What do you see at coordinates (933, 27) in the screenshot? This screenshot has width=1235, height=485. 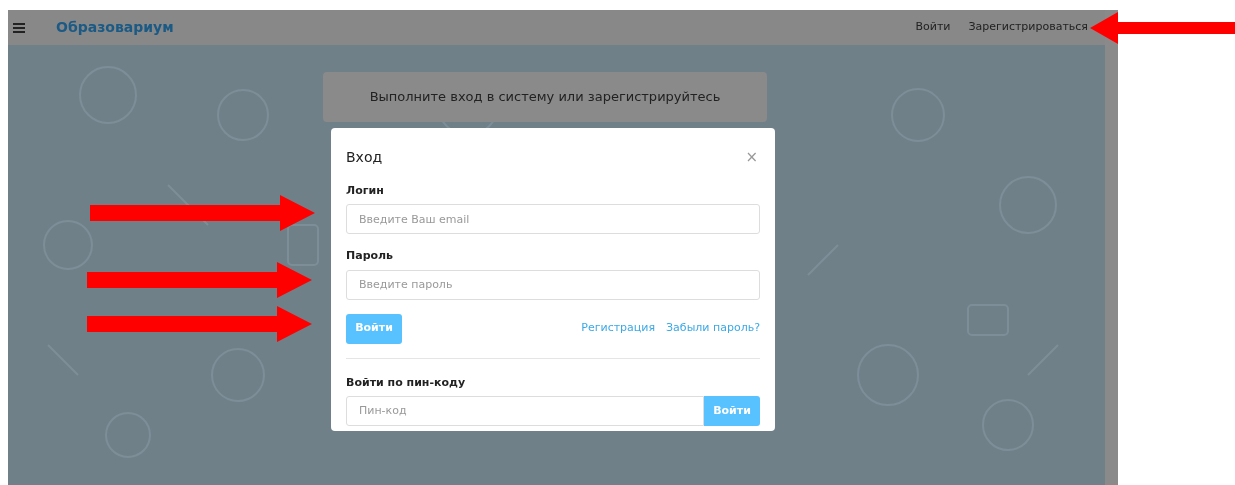 I see `nav-link: Войти` at bounding box center [933, 27].